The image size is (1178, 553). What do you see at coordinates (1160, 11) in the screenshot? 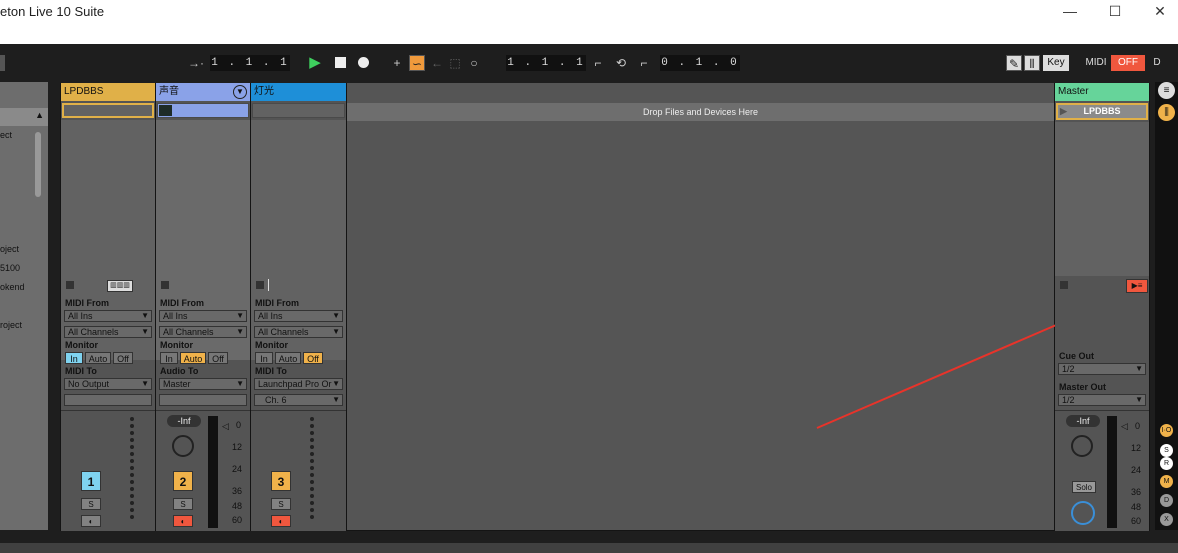
I see `close-button: ✕` at bounding box center [1160, 11].